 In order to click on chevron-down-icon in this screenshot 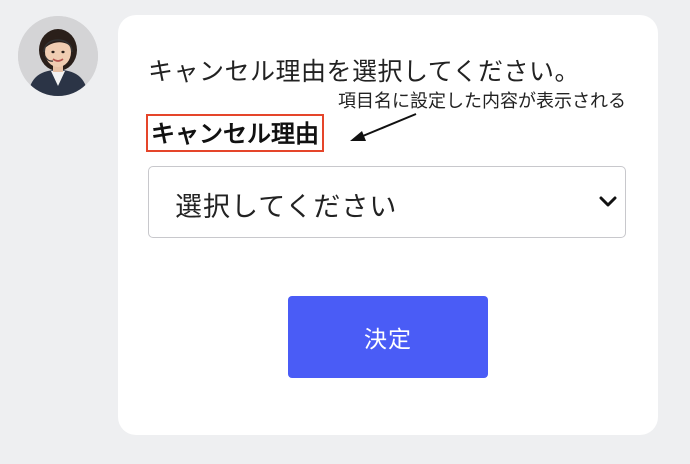, I will do `click(608, 201)`.